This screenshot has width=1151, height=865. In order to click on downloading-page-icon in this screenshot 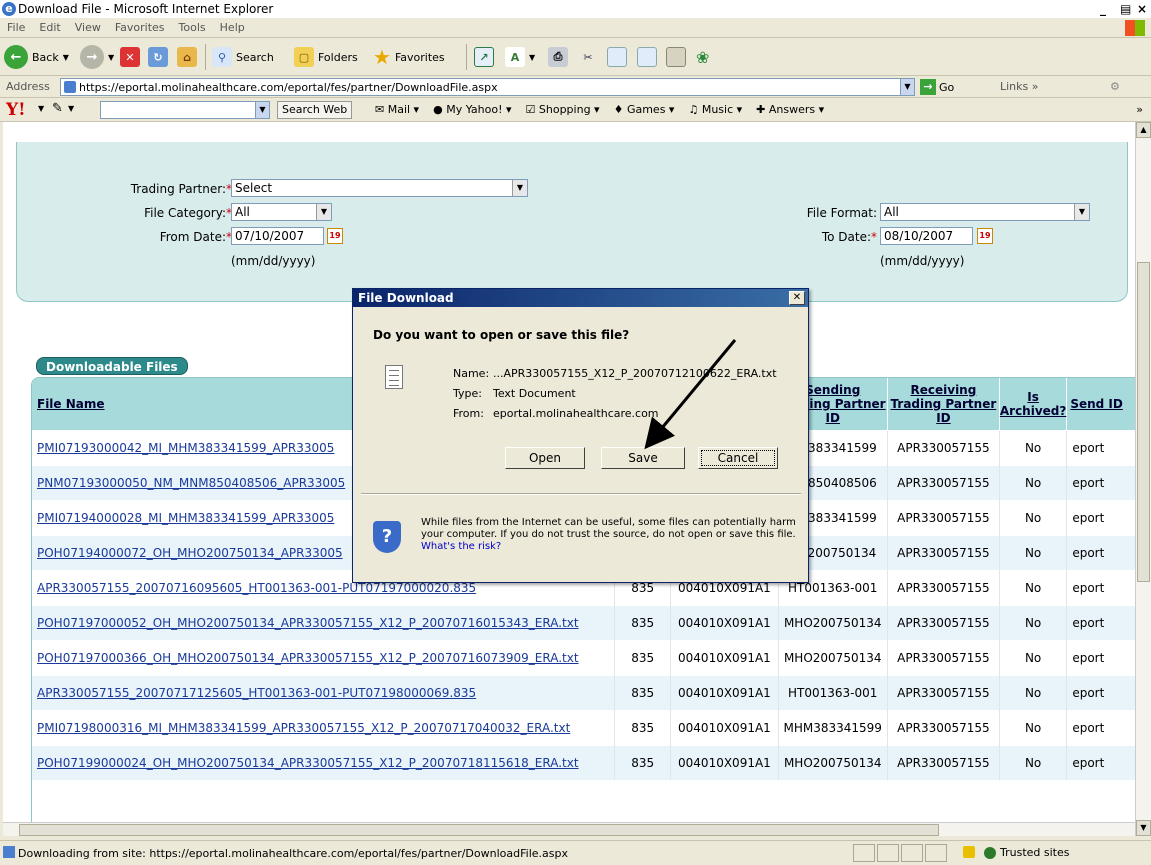, I will do `click(9, 852)`.